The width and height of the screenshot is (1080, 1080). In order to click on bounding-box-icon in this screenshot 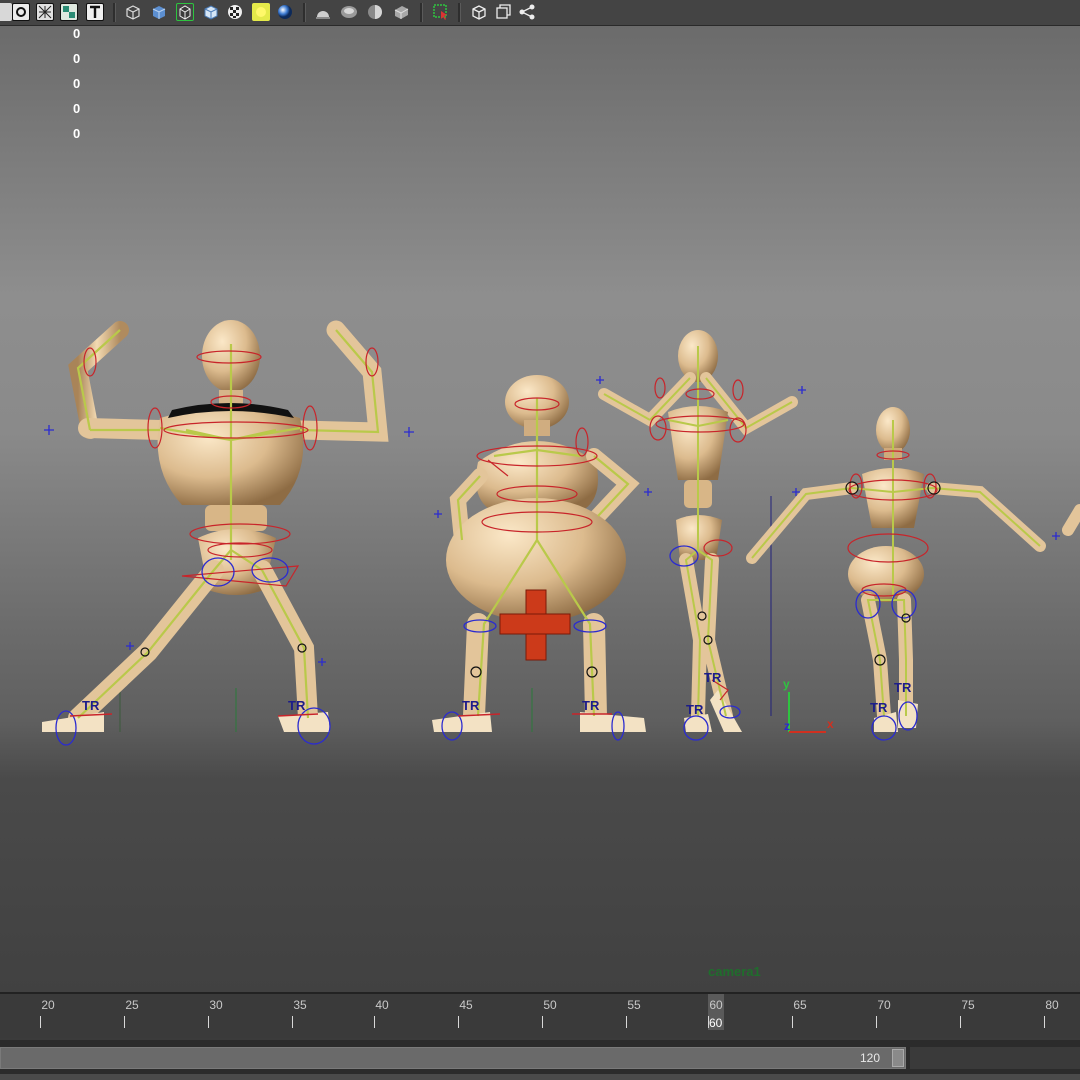, I will do `click(133, 12)`.